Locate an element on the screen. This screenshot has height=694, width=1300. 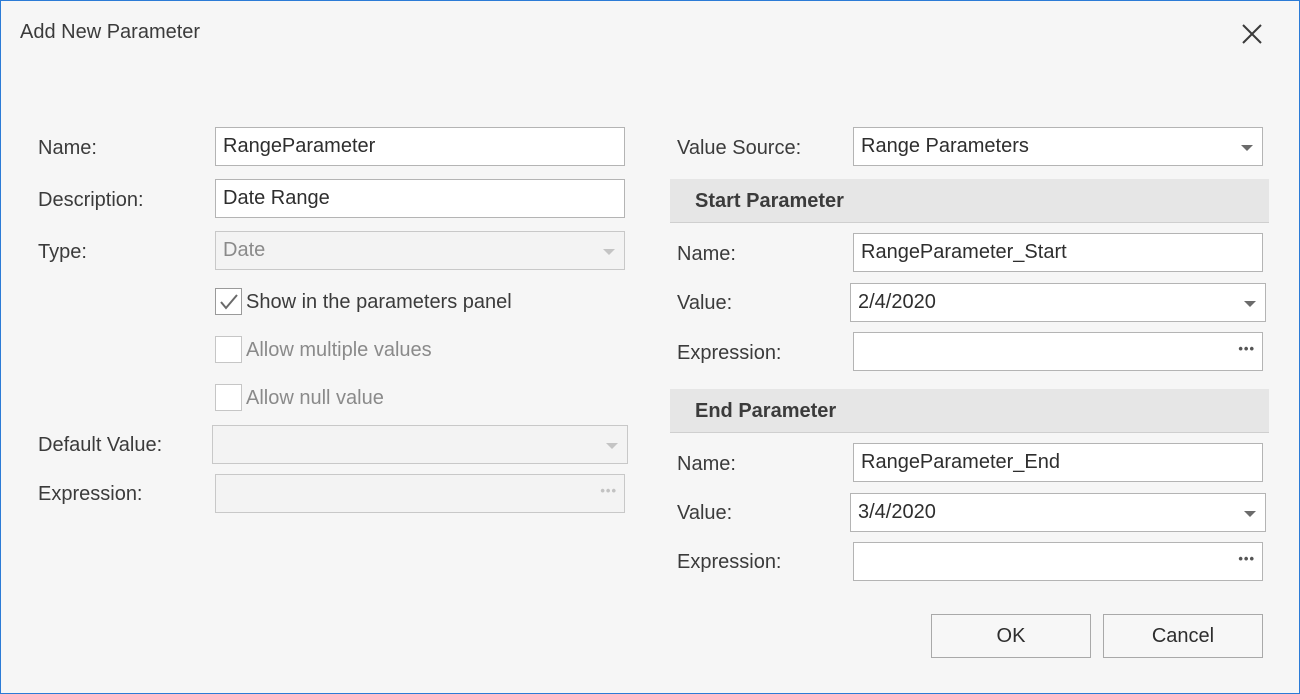
end-parameter-section-header: End Parameter is located at coordinates (969, 411).